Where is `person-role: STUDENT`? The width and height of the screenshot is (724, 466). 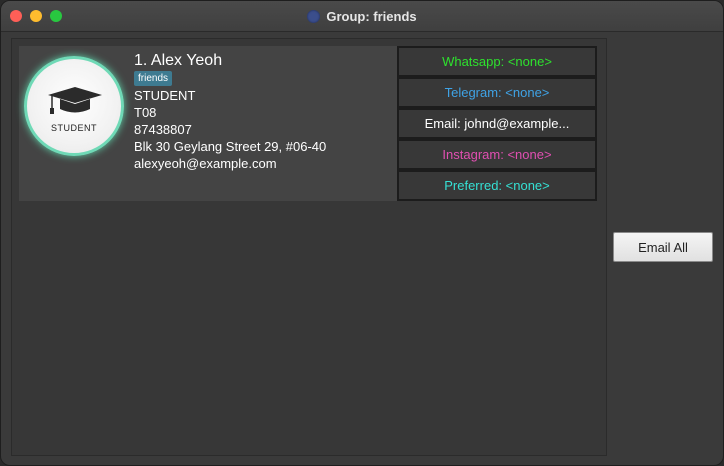
person-role: STUDENT is located at coordinates (165, 95).